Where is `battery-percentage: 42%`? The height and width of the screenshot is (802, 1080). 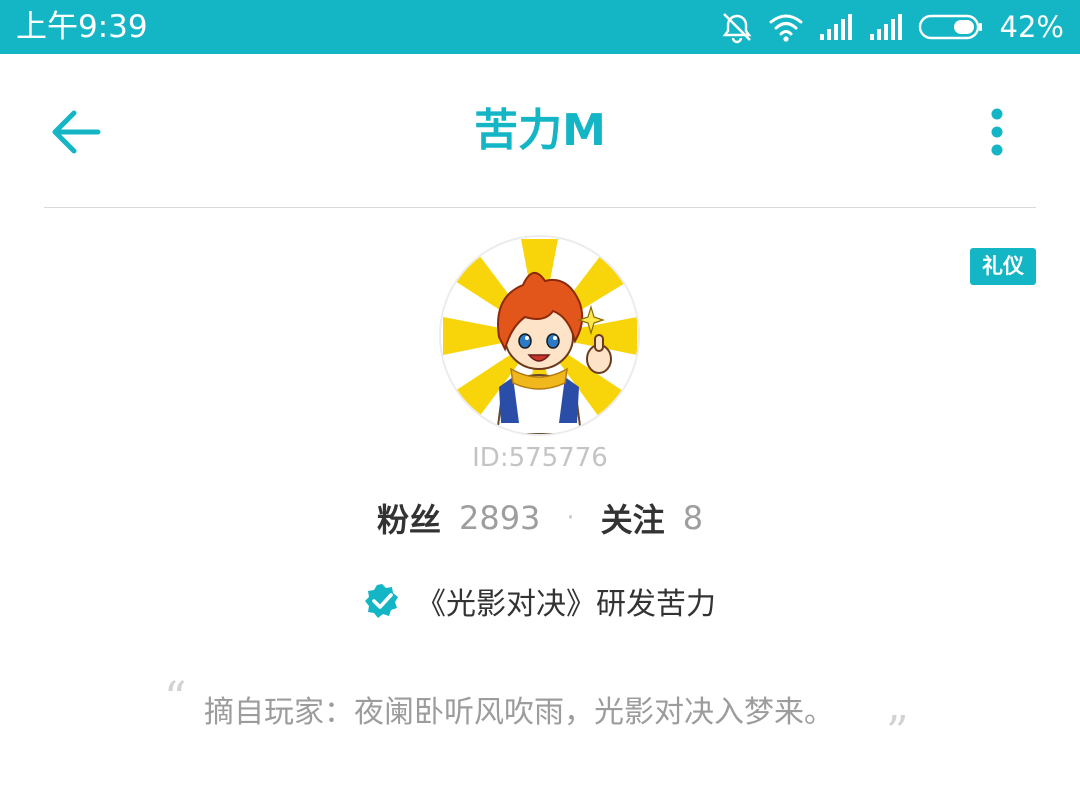 battery-percentage: 42% is located at coordinates (1031, 27).